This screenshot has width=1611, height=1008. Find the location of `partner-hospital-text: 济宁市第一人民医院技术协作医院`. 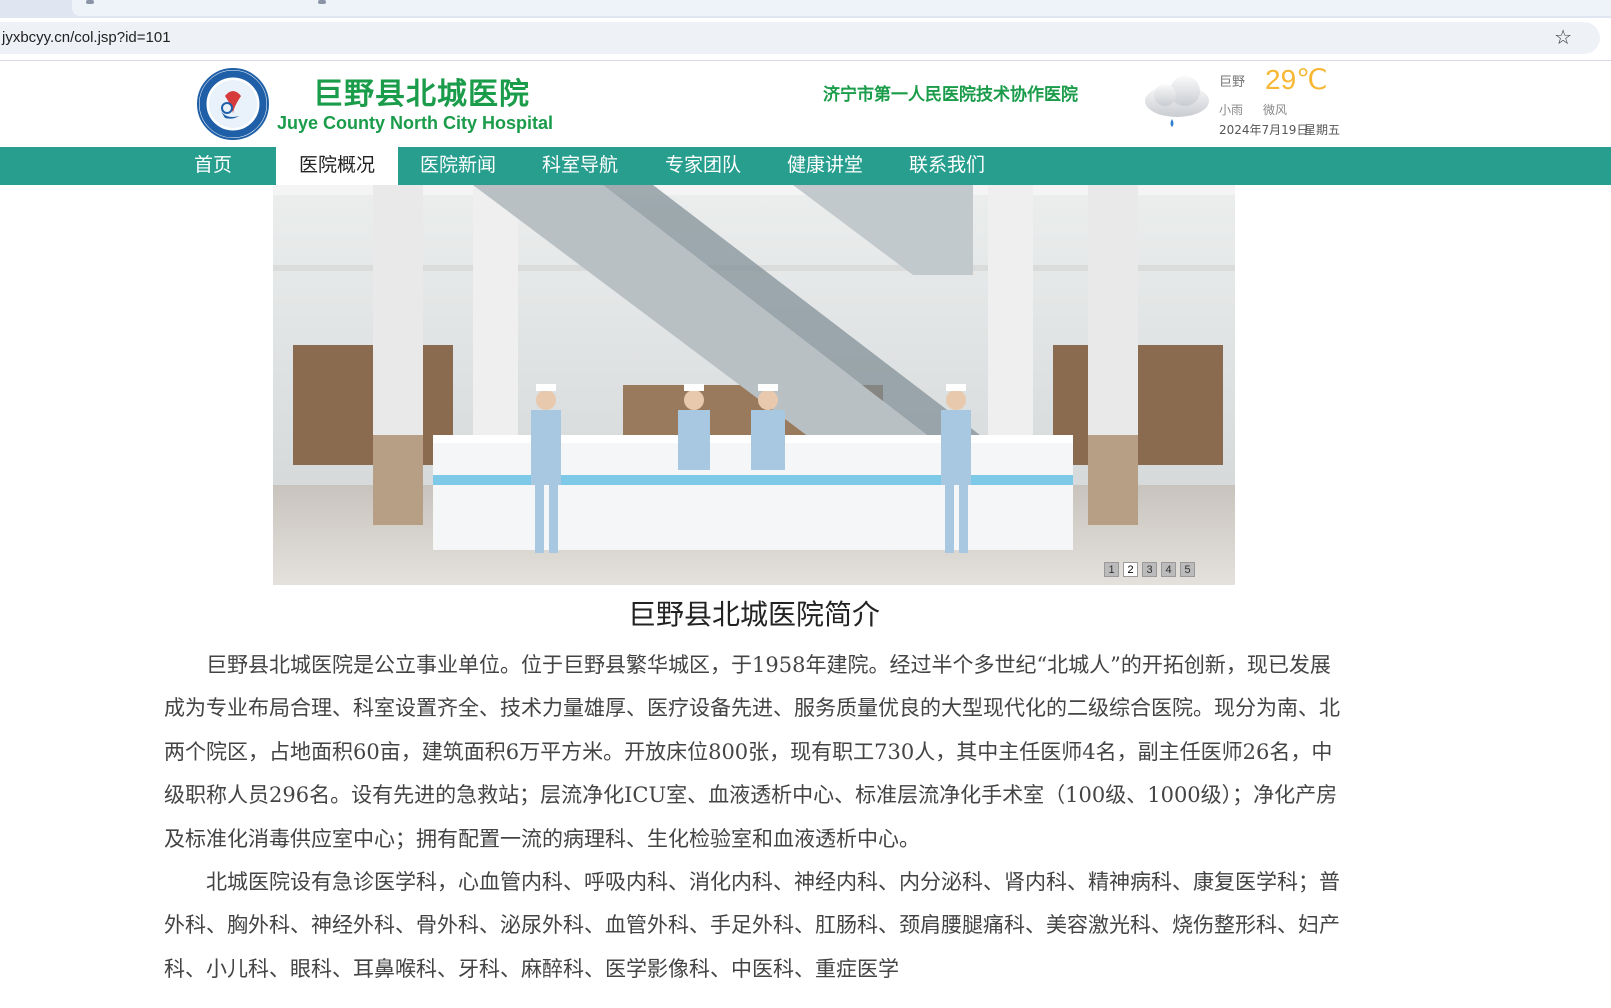

partner-hospital-text: 济宁市第一人民医院技术协作医院 is located at coordinates (950, 94).